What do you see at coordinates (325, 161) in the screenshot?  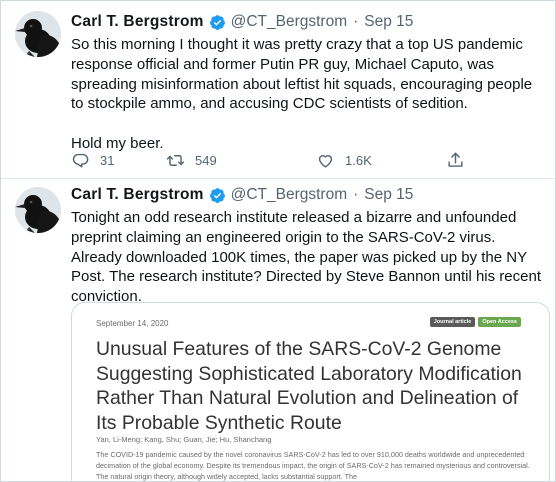 I see `like-icon` at bounding box center [325, 161].